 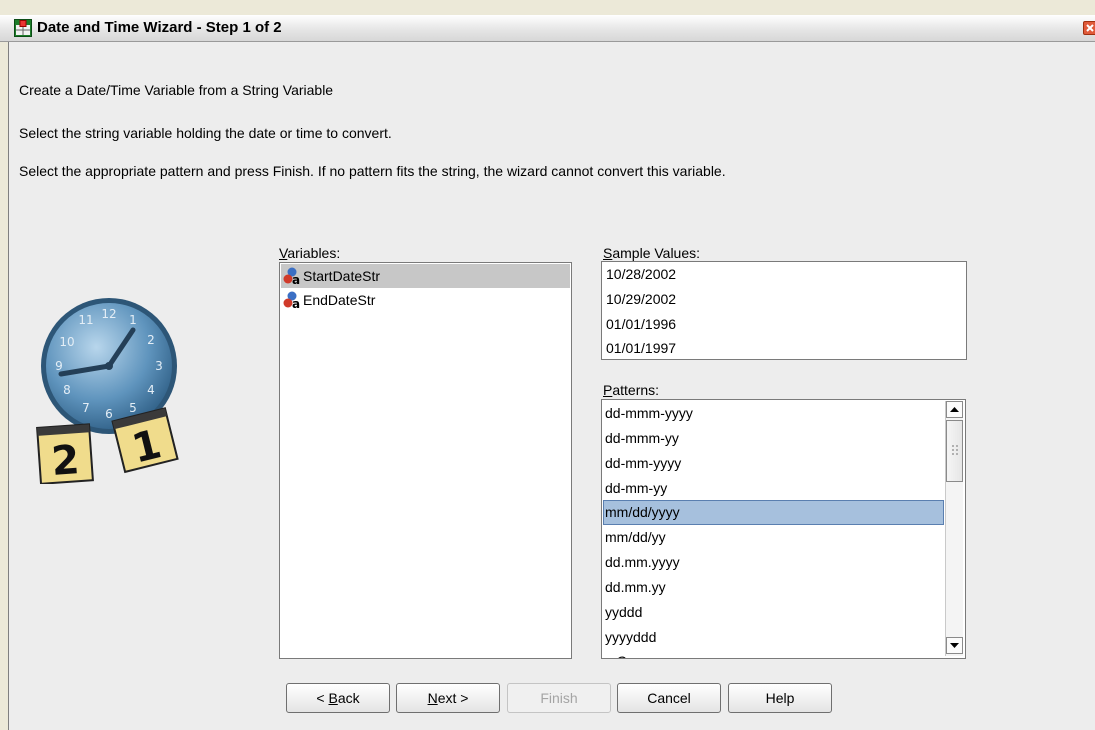 I want to click on svg-text: 5, so click(x=133, y=408).